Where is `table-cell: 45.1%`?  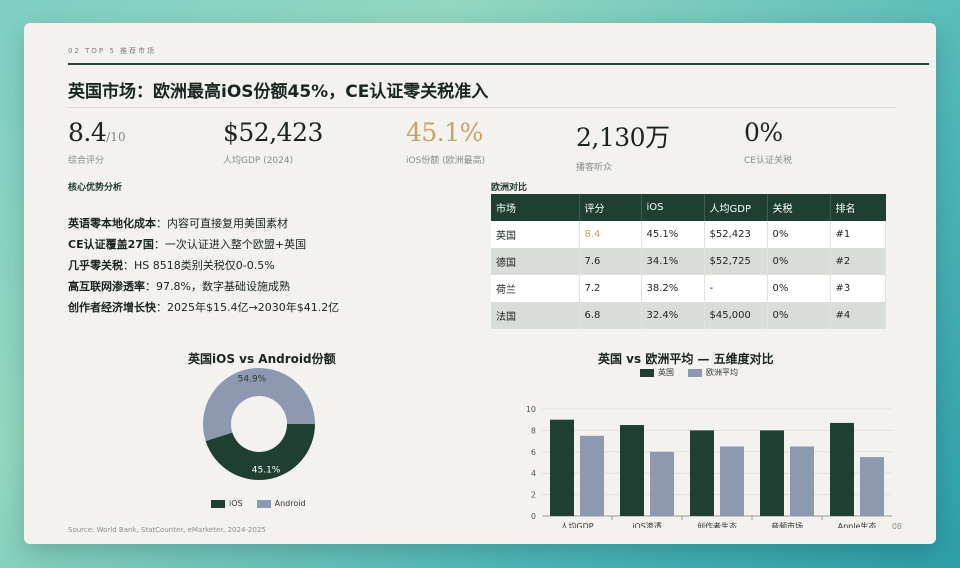
table-cell: 45.1% is located at coordinates (673, 234).